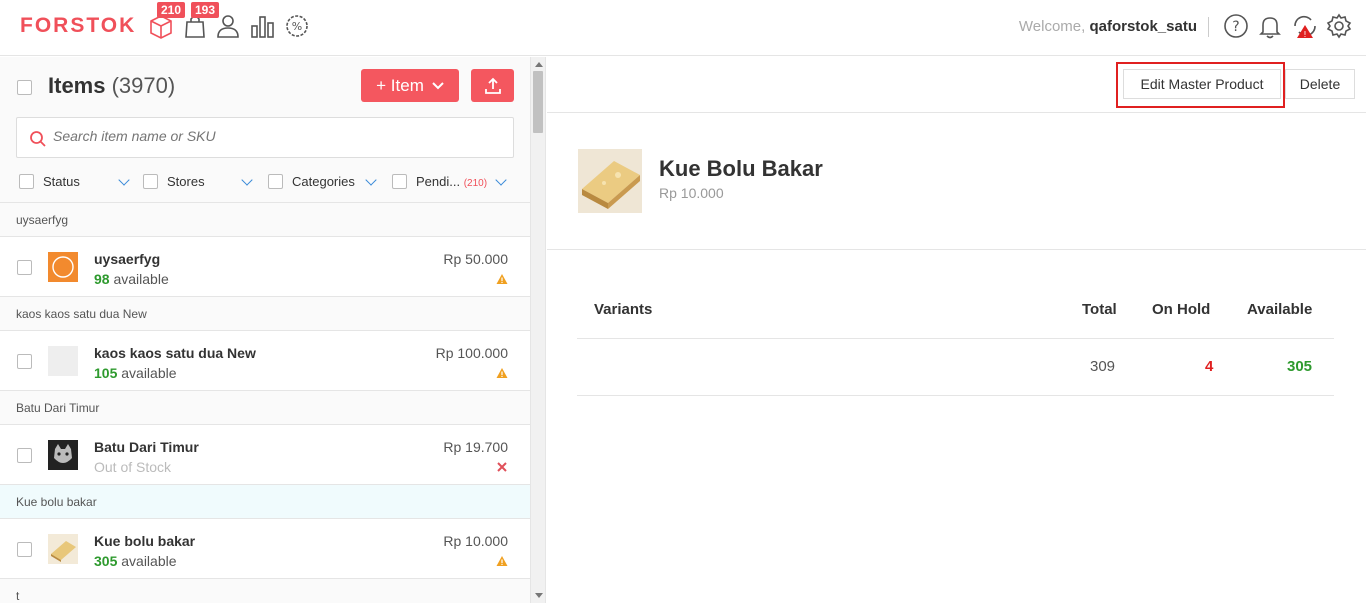  Describe the element at coordinates (199, 182) in the screenshot. I see `filter-stores: Stores` at that location.